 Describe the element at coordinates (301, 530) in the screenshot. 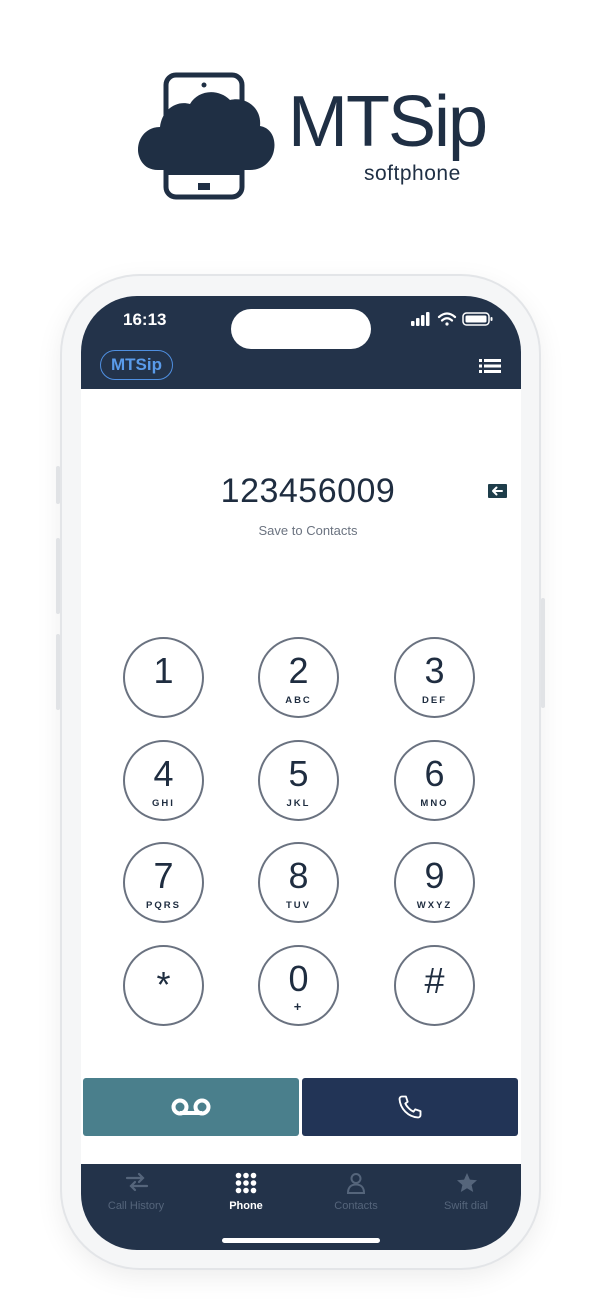

I see `save-to-contacts-link: Save to Contacts` at that location.